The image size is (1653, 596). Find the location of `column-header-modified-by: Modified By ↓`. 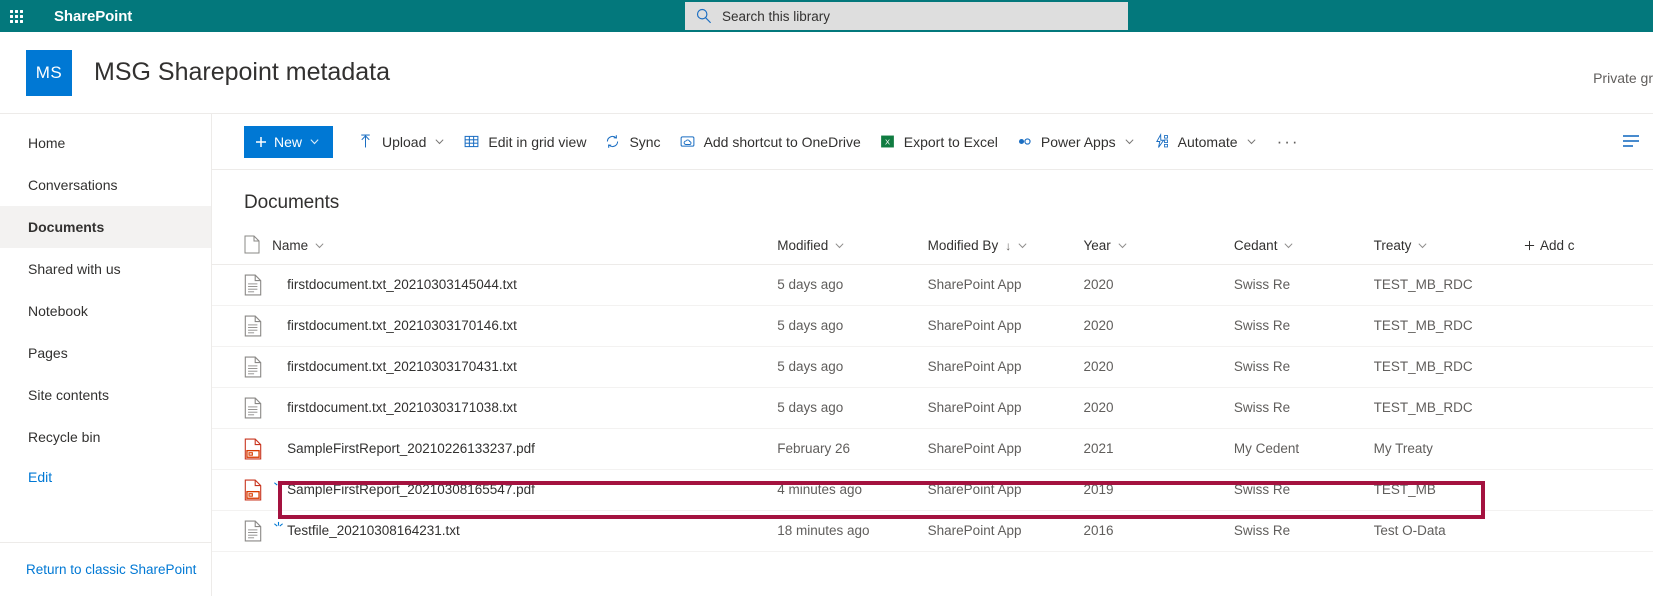

column-header-modified-by: Modified By ↓ is located at coordinates (1005, 246).